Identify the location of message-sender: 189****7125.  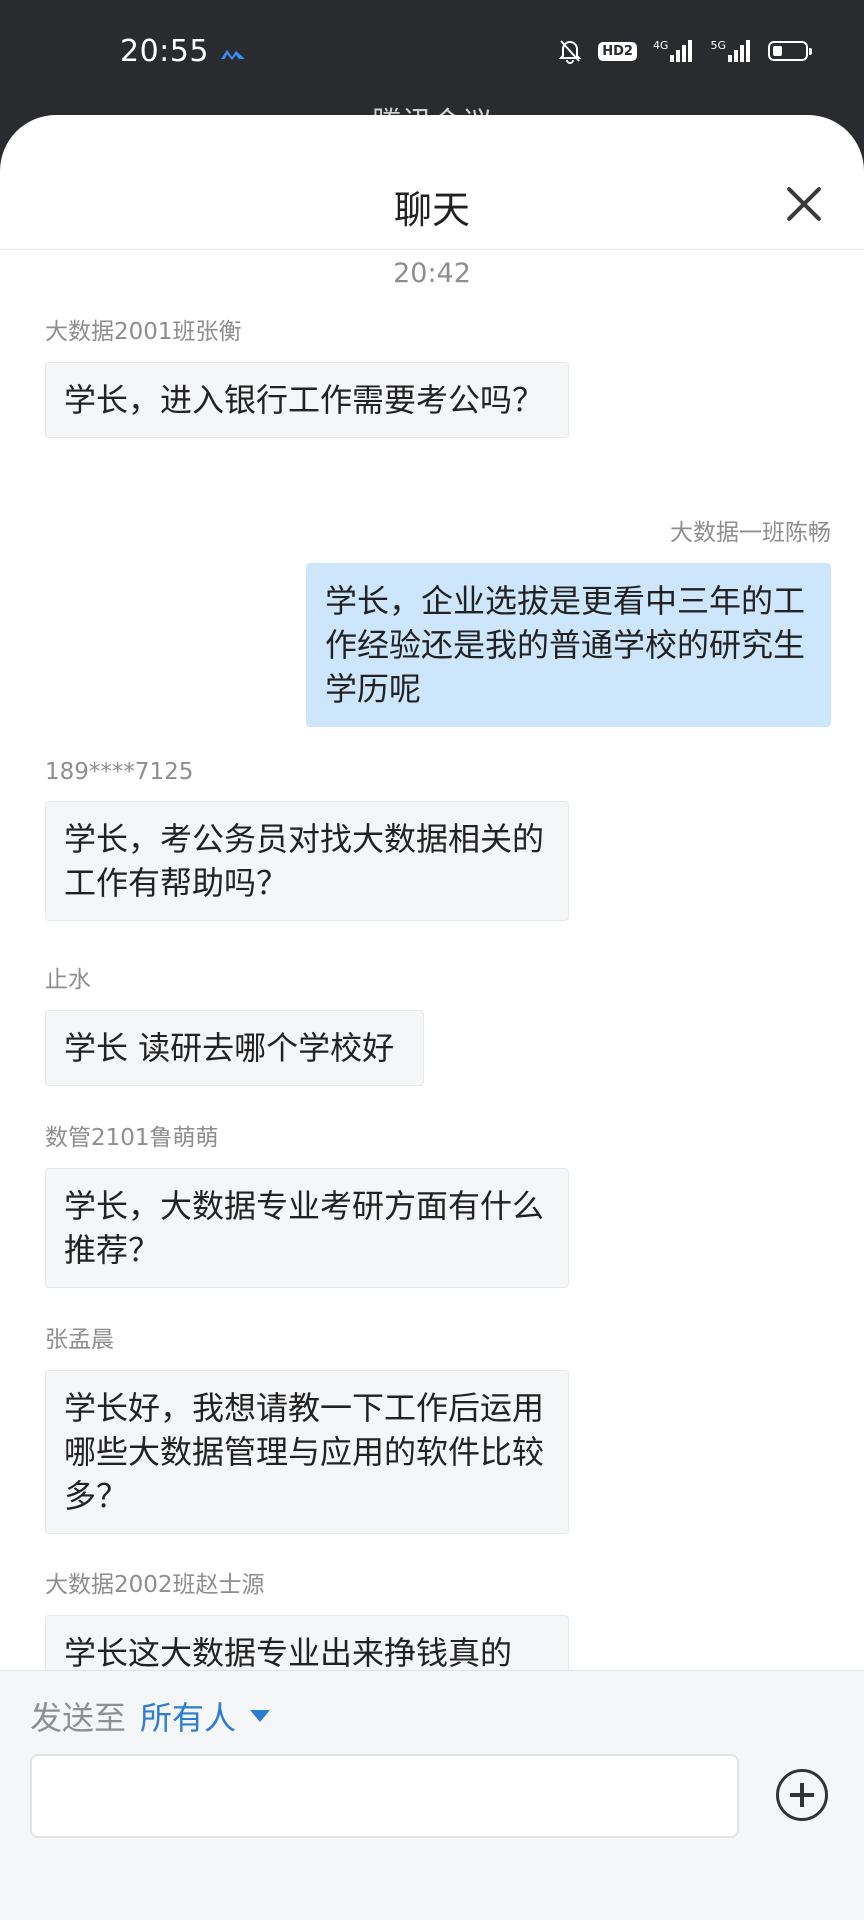
(119, 772).